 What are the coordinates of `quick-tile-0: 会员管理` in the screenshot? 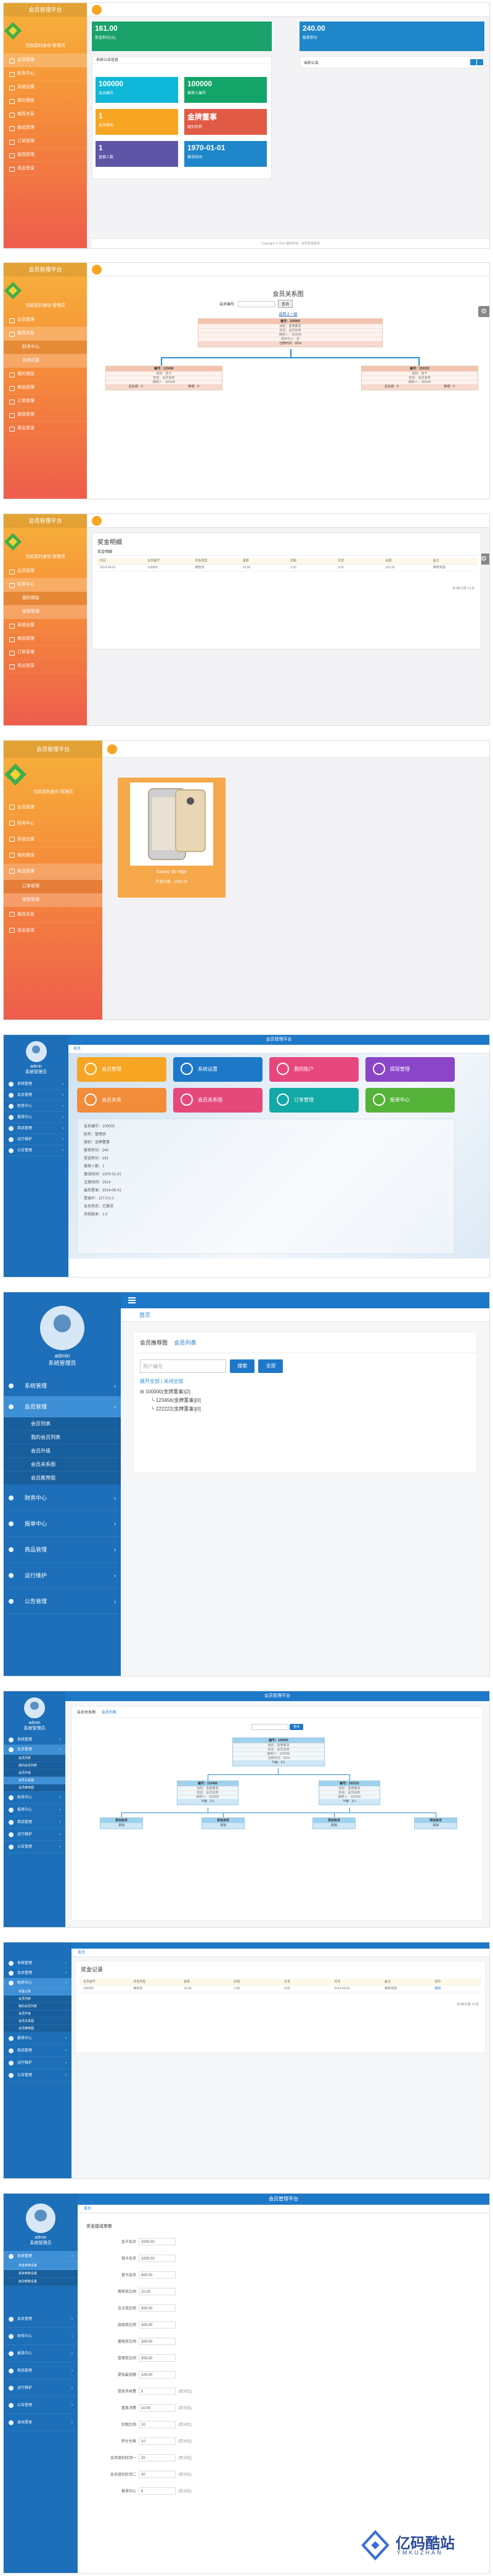 It's located at (121, 1069).